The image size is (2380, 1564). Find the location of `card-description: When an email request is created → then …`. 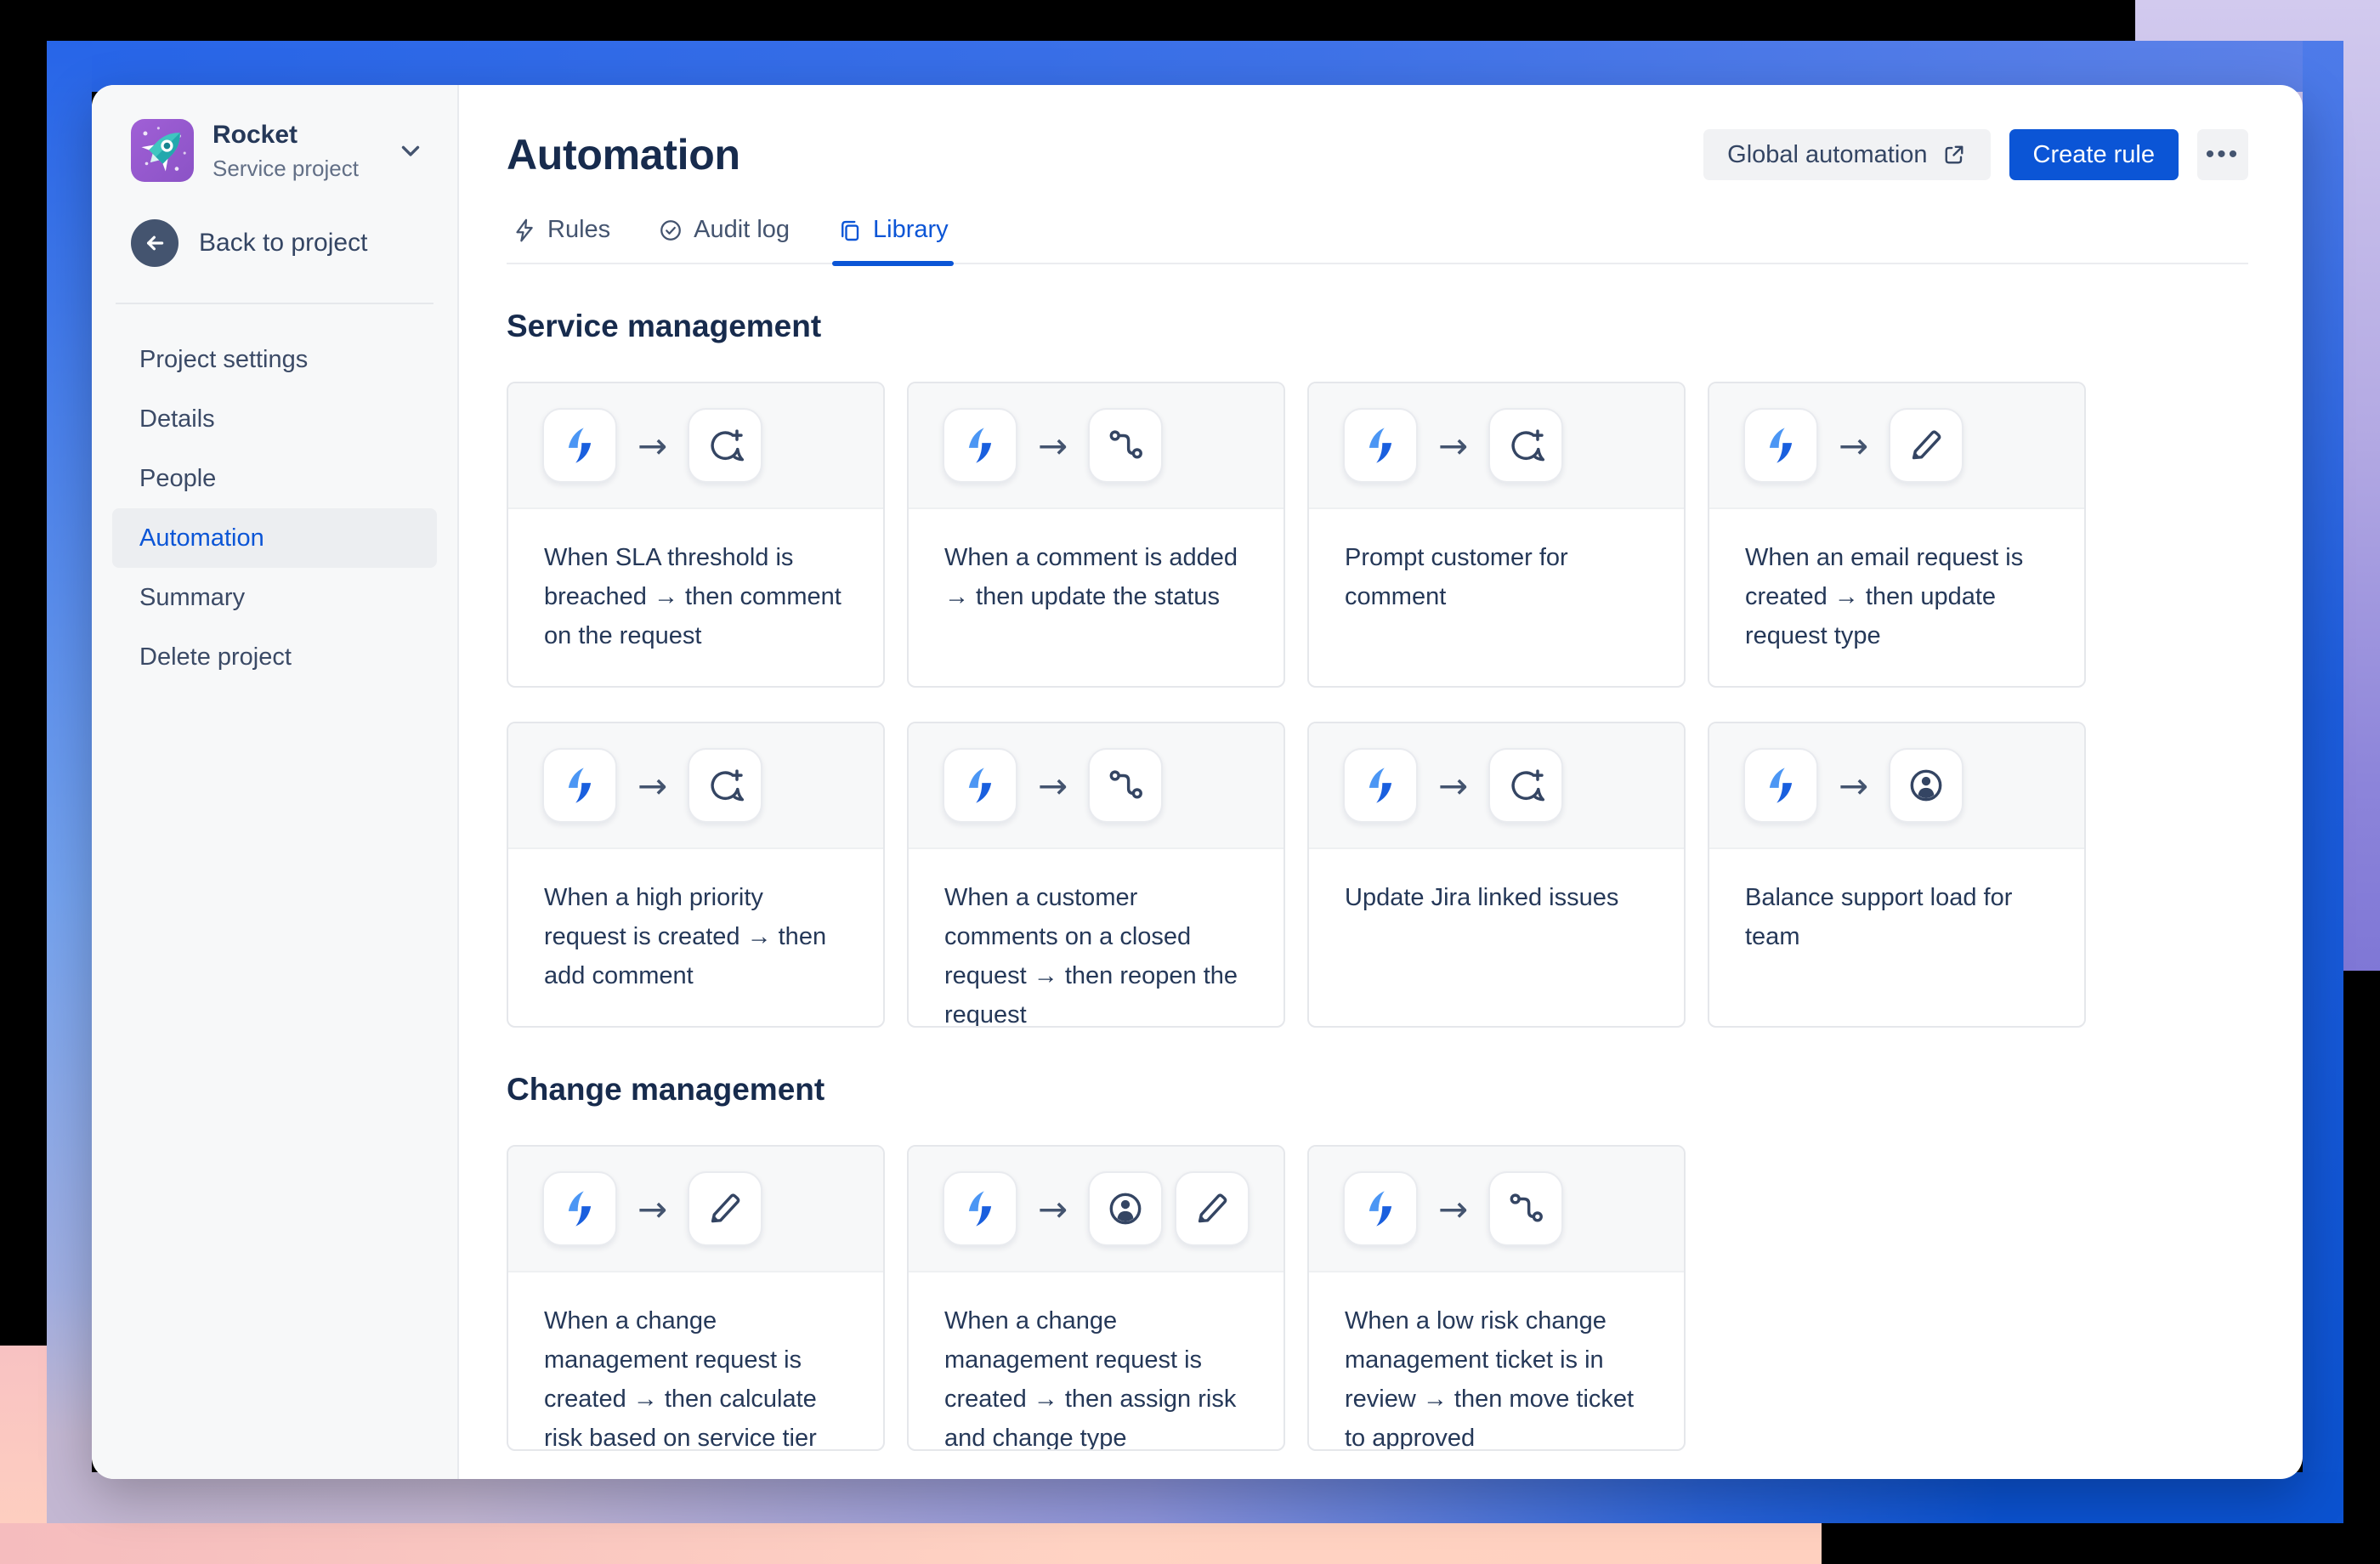

card-description: When an email request is created → then … is located at coordinates (1884, 596).